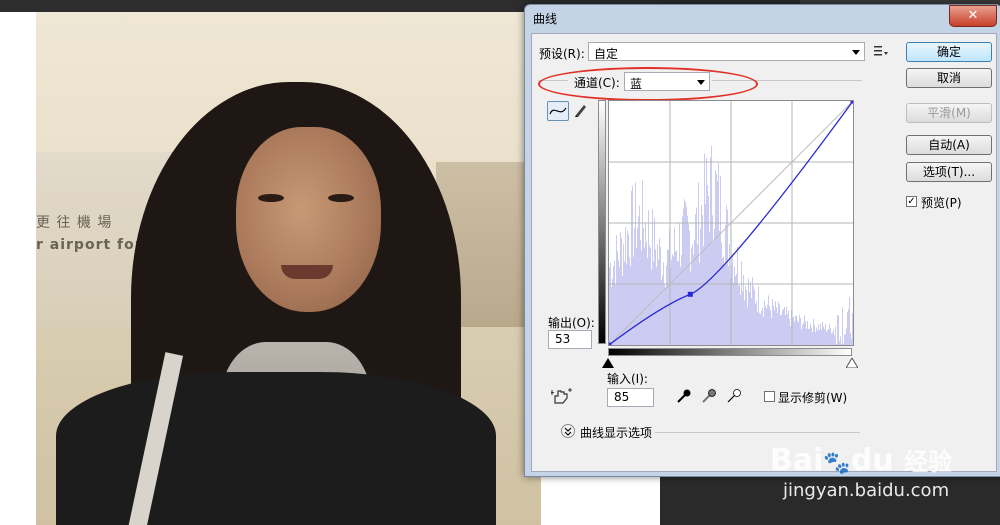 Image resolution: width=1000 pixels, height=525 pixels. Describe the element at coordinates (726, 51) in the screenshot. I see `preset-select: 自定` at that location.